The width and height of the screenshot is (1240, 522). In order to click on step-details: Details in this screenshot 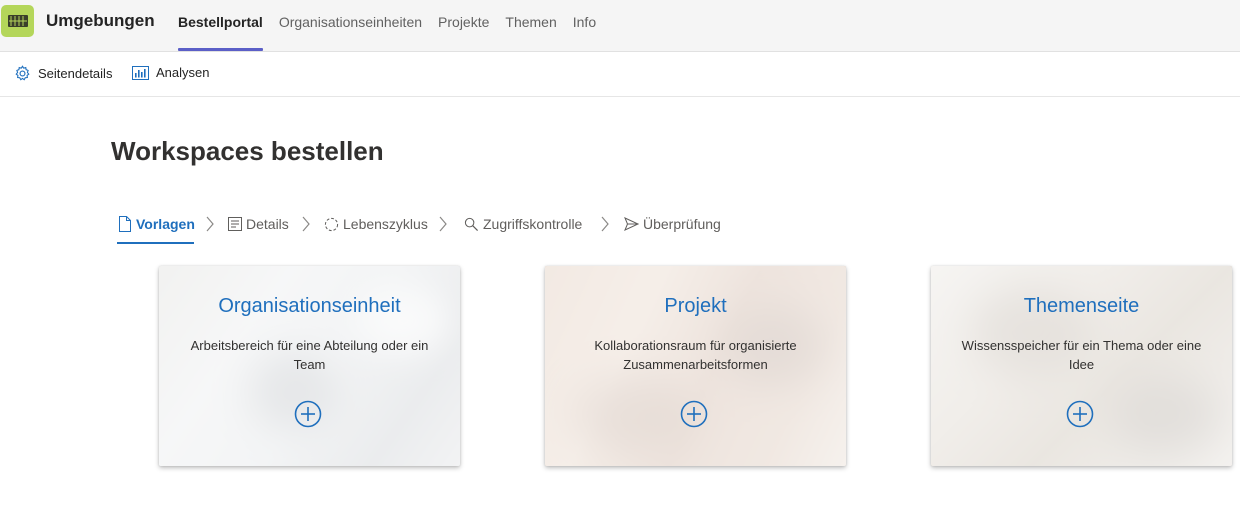, I will do `click(258, 224)`.